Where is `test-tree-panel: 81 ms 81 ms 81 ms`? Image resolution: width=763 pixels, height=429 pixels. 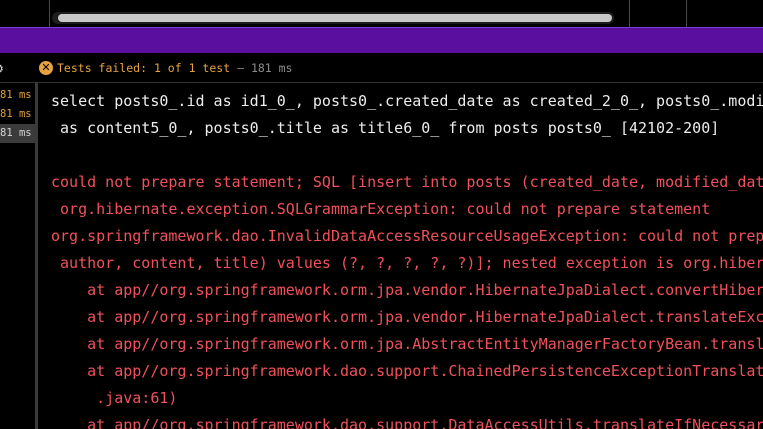 test-tree-panel: 81 ms 81 ms 81 ms is located at coordinates (17, 256).